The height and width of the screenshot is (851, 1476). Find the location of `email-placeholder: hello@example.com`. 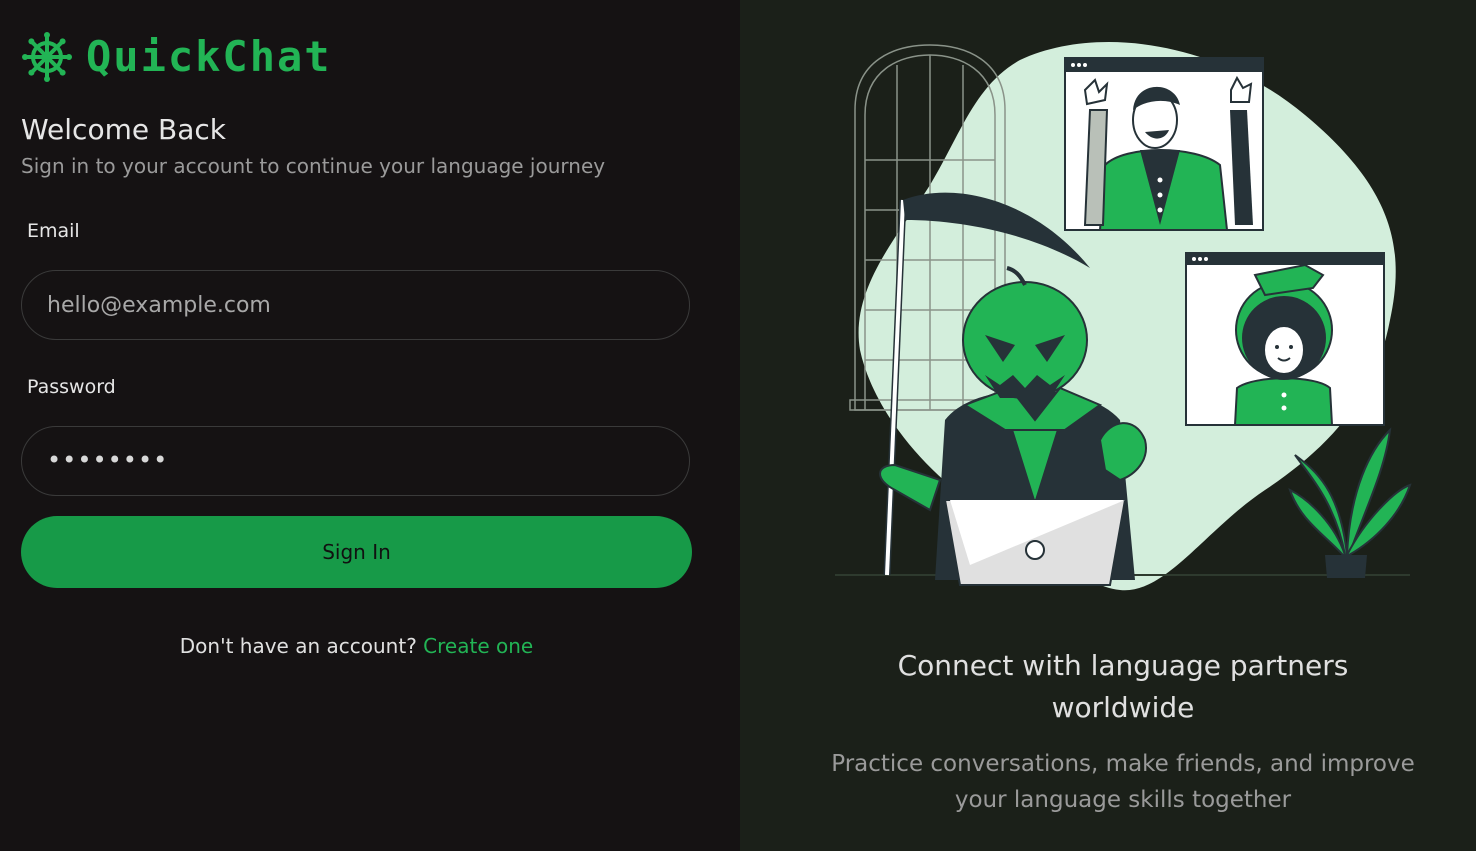

email-placeholder: hello@example.com is located at coordinates (159, 305).